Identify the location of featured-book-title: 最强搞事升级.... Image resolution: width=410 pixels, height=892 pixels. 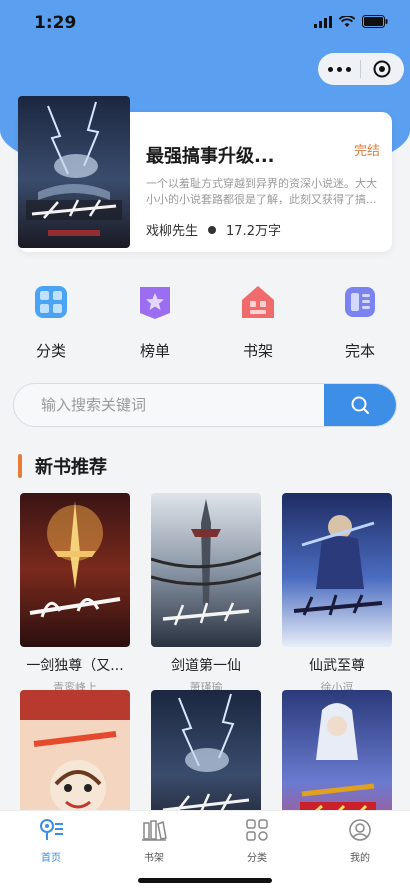
(210, 155).